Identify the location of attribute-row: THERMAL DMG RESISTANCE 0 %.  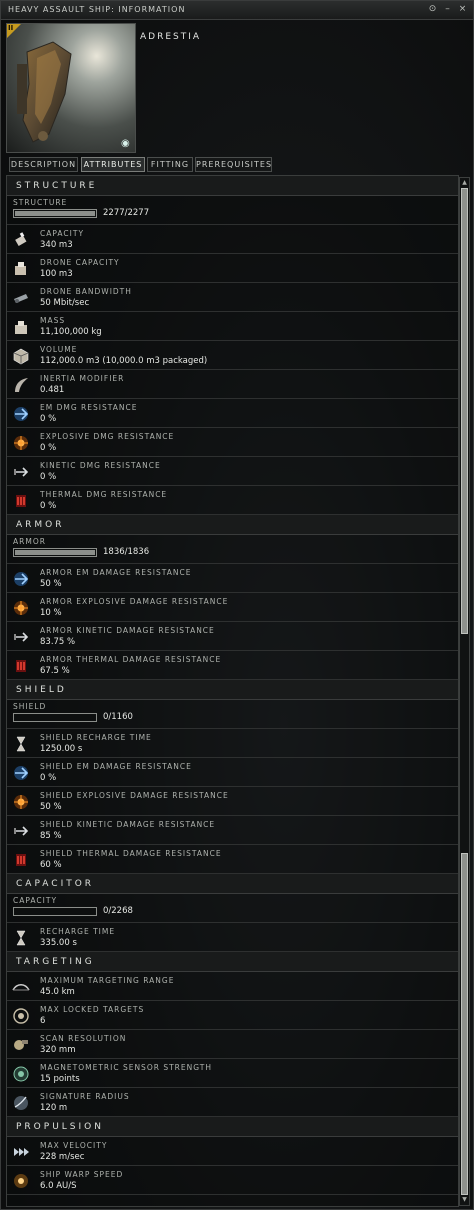
(232, 500).